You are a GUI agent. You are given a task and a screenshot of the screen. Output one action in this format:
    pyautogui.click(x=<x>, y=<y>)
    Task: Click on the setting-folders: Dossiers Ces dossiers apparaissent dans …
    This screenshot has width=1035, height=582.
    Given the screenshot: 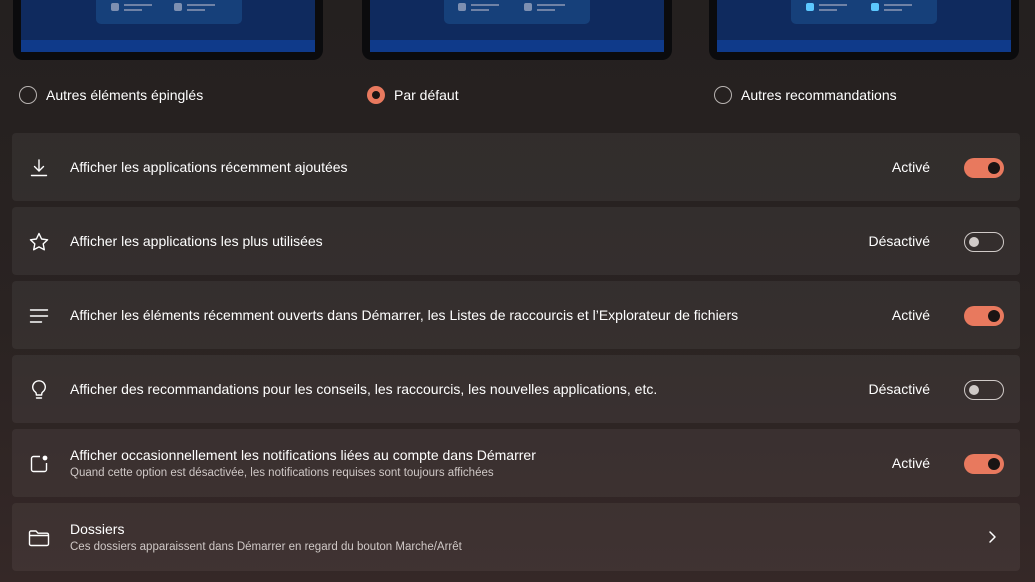 What is the action you would take?
    pyautogui.click(x=516, y=537)
    